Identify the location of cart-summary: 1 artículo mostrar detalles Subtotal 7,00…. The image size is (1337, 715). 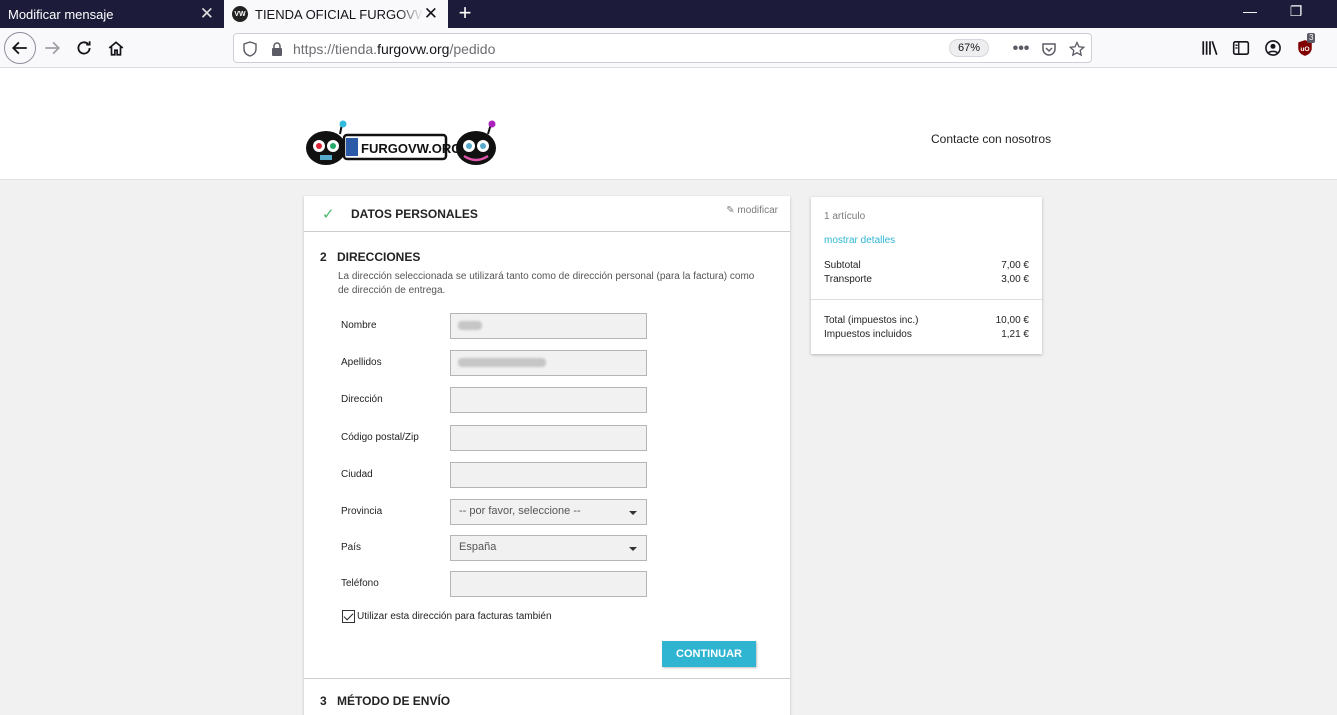
(926, 275).